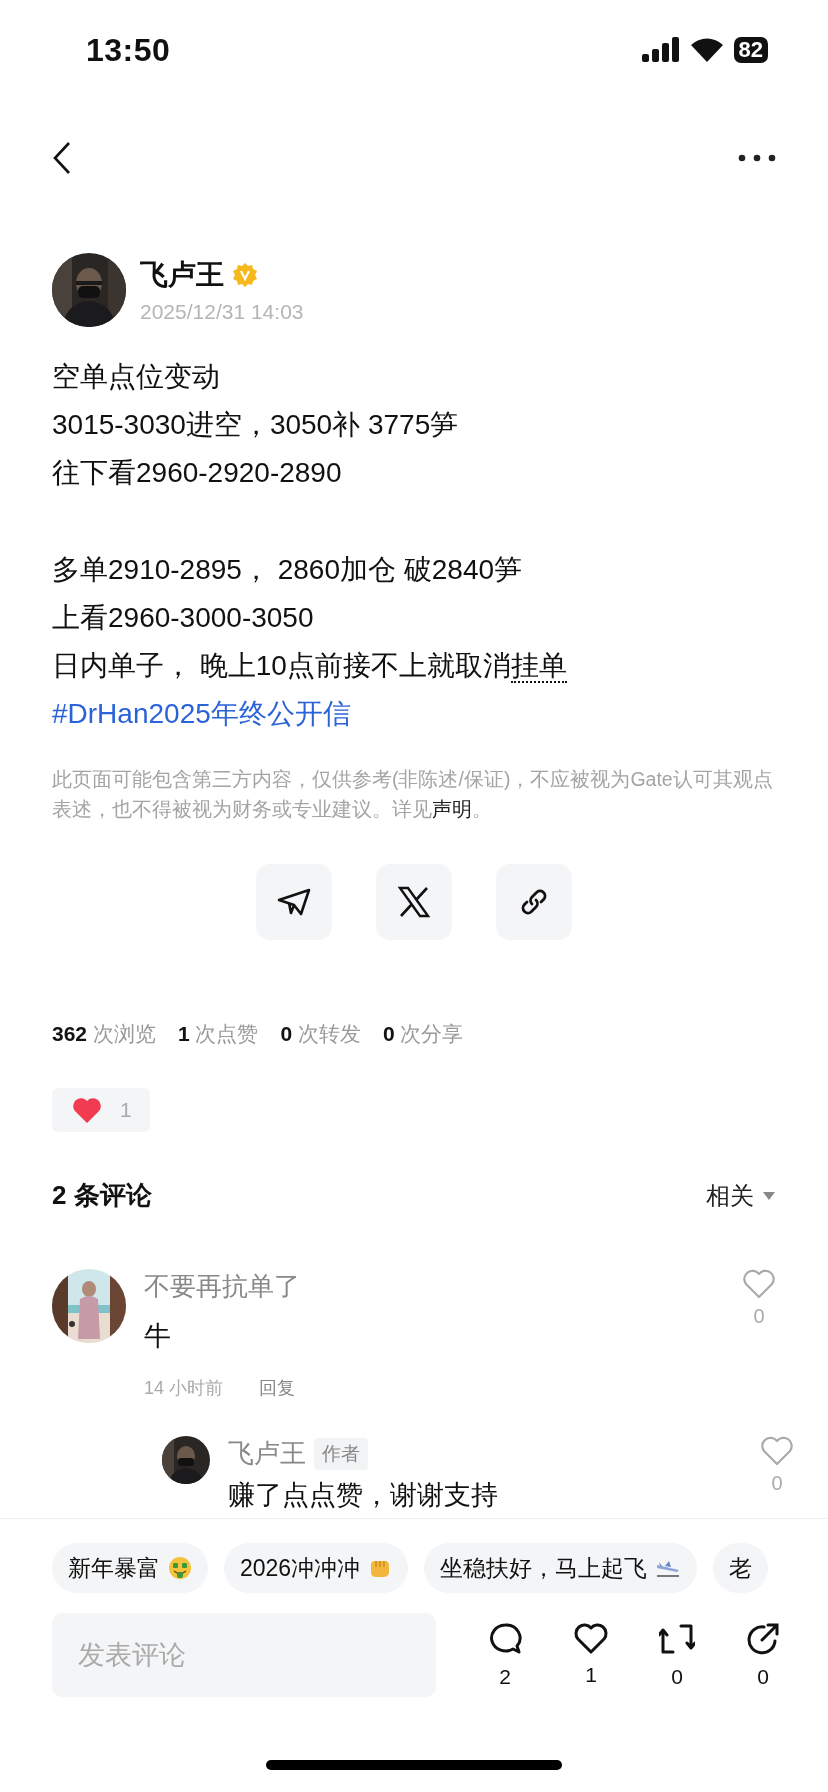  Describe the element at coordinates (316, 1568) in the screenshot. I see `topic-chip: 2026冲冲冲` at that location.